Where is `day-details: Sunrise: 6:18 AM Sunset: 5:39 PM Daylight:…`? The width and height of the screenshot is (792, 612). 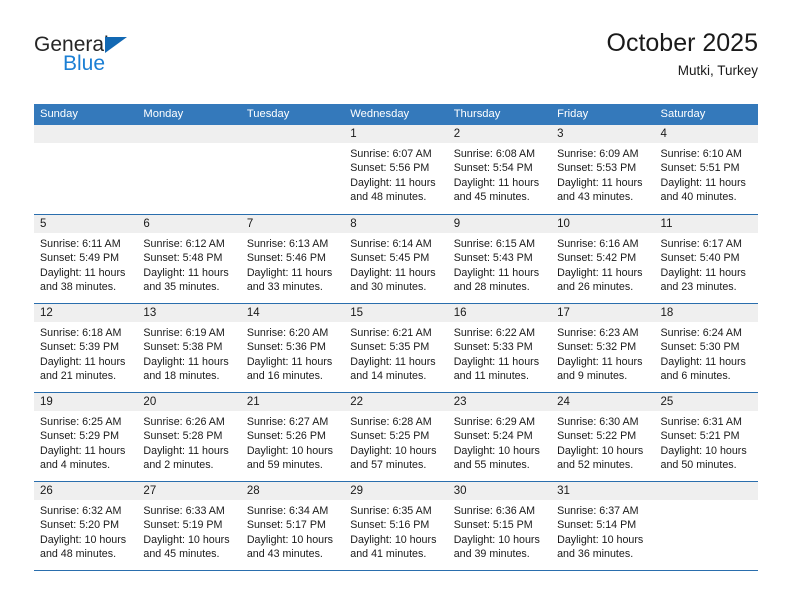
day-details: Sunrise: 6:18 AM Sunset: 5:39 PM Daylight:… is located at coordinates (85, 353).